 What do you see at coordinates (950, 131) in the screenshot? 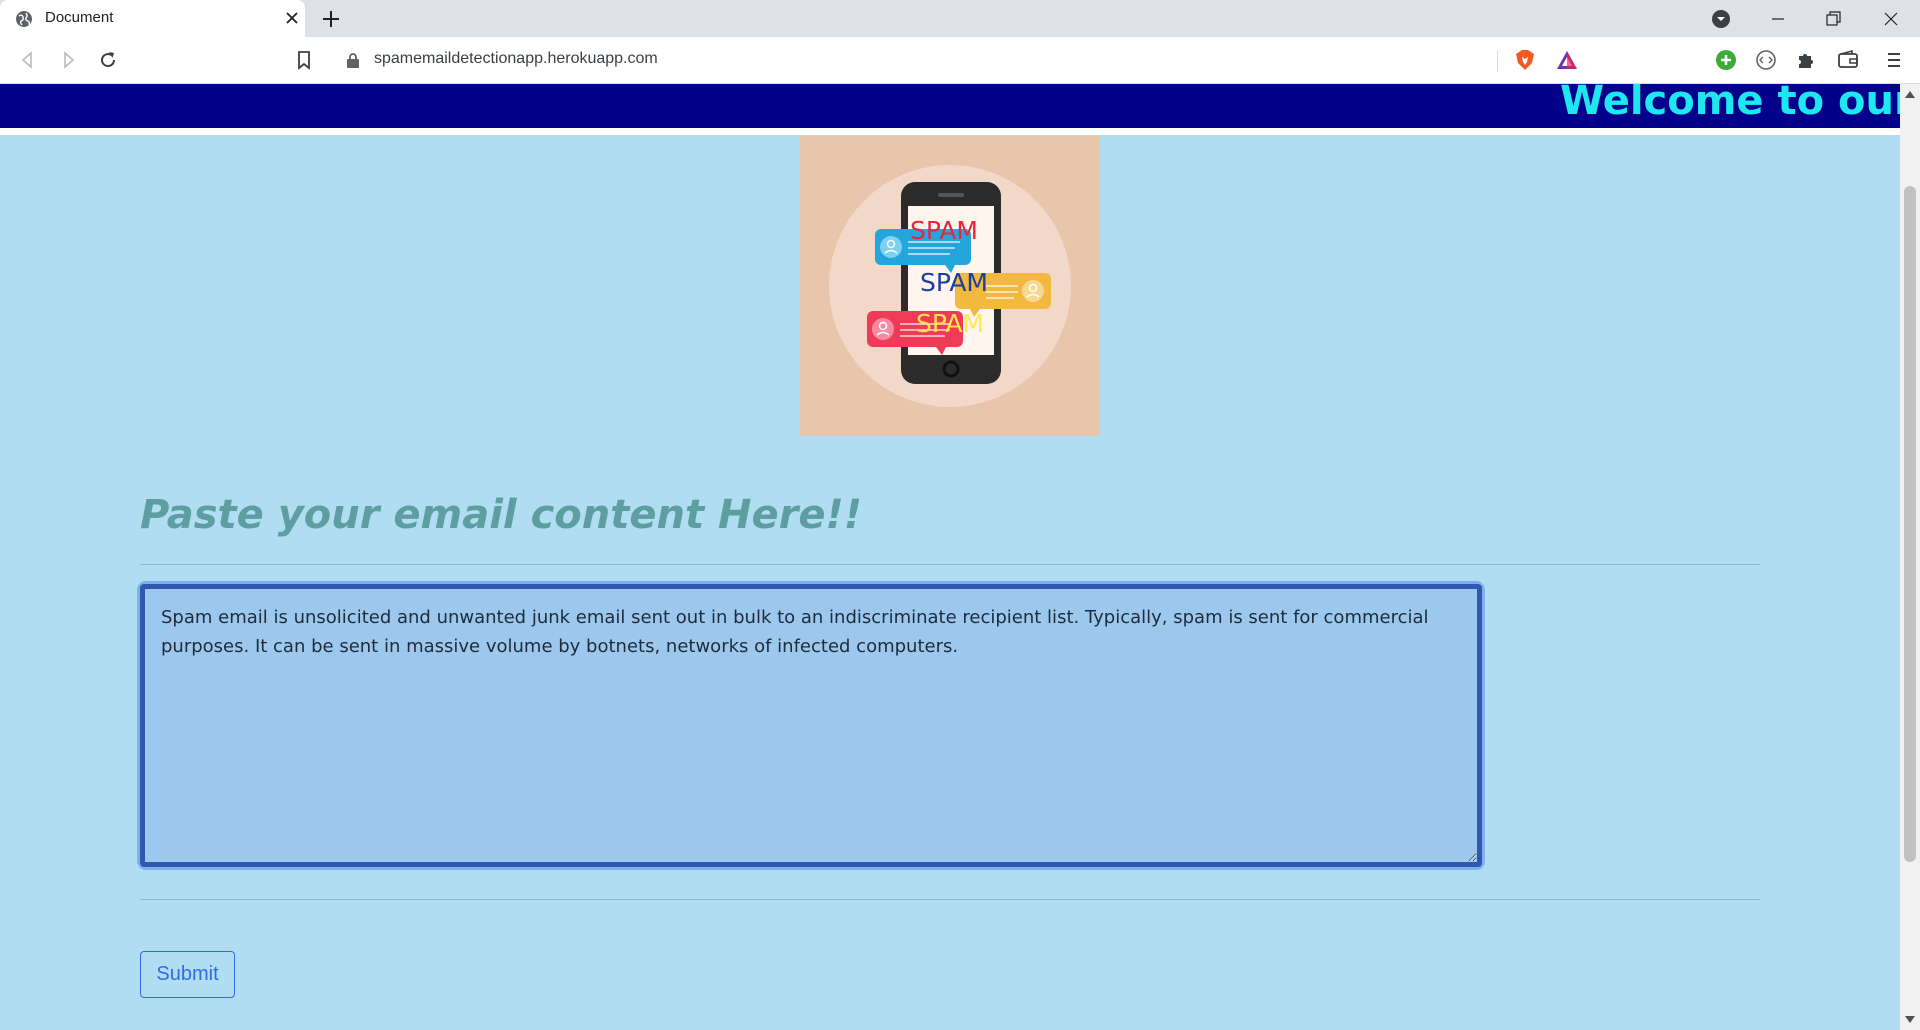
I see `banner-divider` at bounding box center [950, 131].